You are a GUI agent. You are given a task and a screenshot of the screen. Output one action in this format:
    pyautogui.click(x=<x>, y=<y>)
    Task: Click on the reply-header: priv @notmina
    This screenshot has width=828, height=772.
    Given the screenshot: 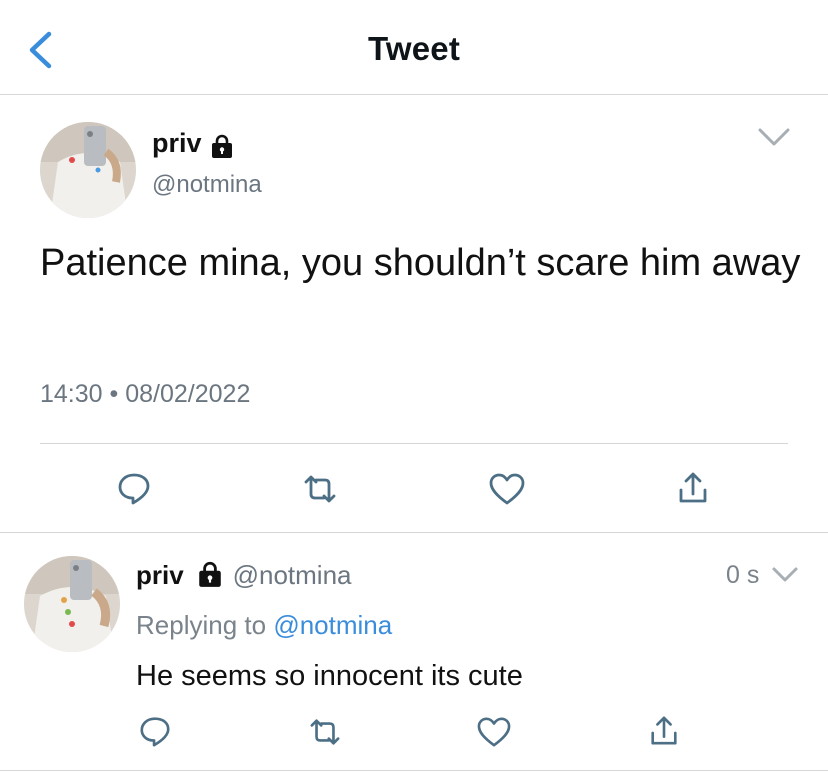 What is the action you would take?
    pyautogui.click(x=244, y=578)
    